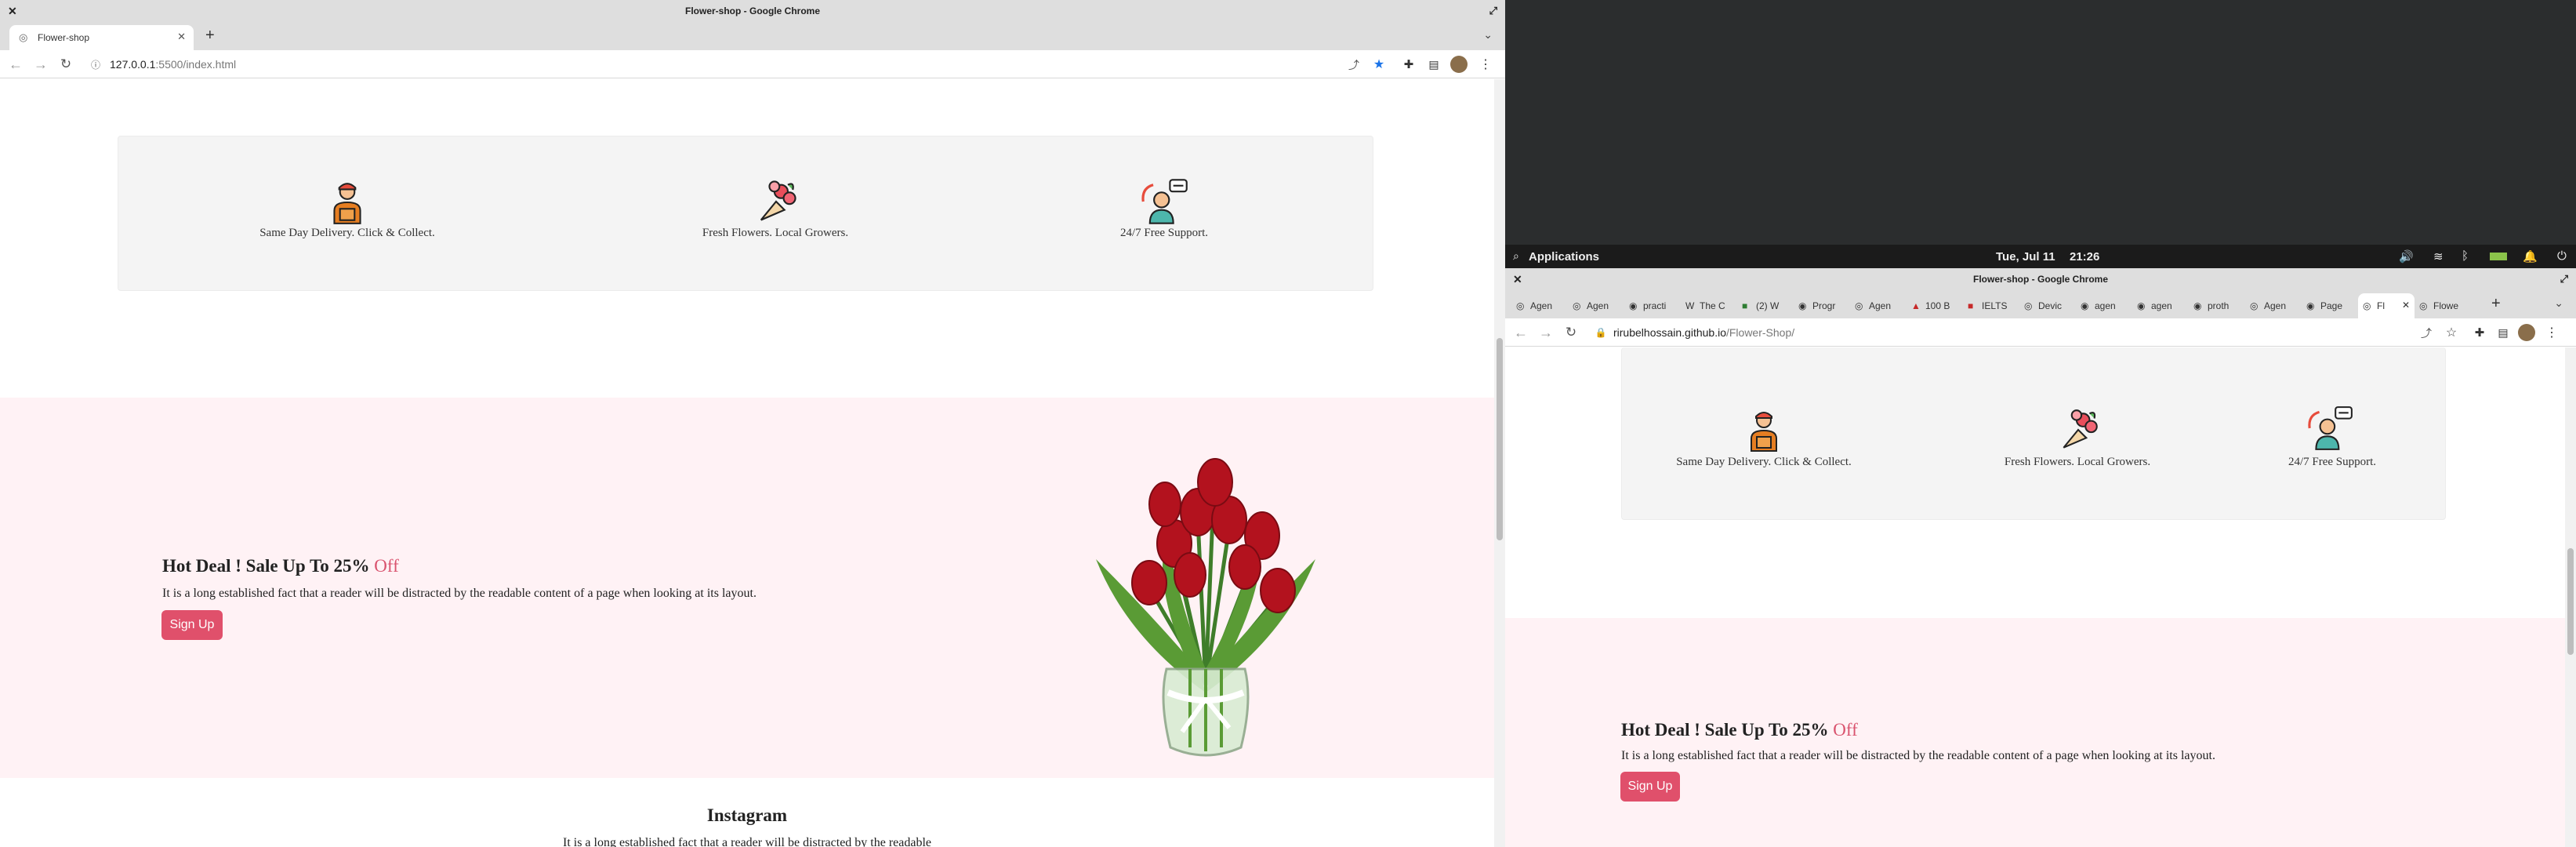 The height and width of the screenshot is (847, 2576). I want to click on right-window-title: Flower-shop - Google Chrome, so click(2040, 279).